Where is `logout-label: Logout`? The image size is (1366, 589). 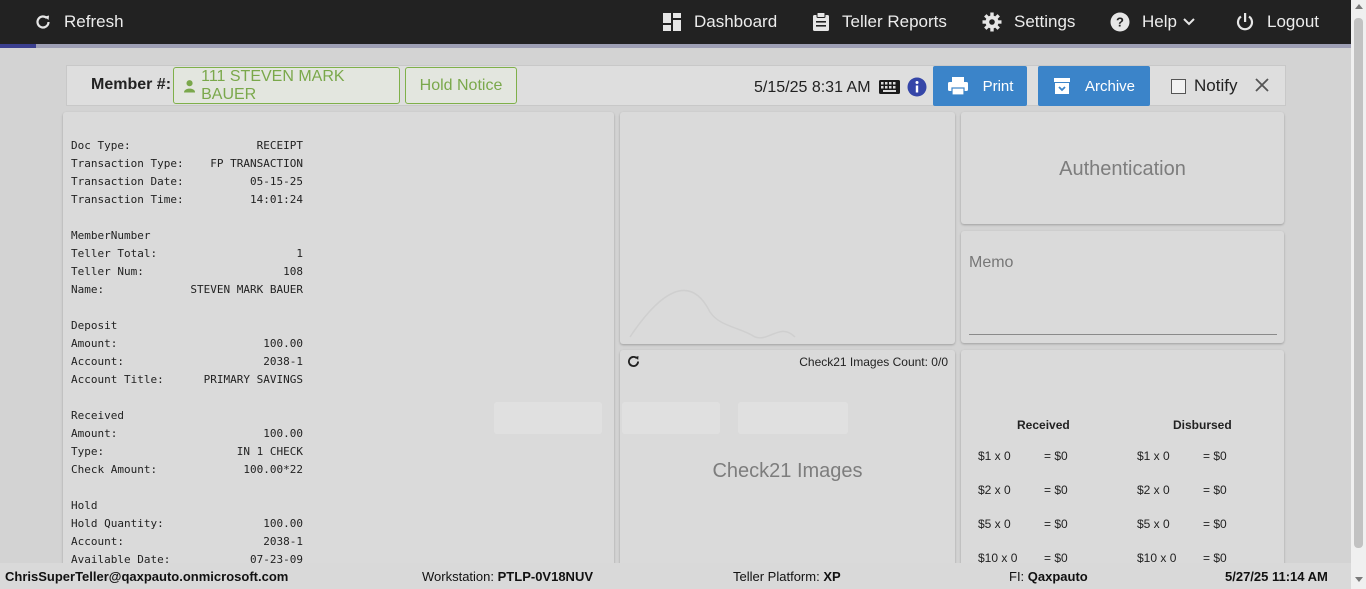 logout-label: Logout is located at coordinates (1293, 21).